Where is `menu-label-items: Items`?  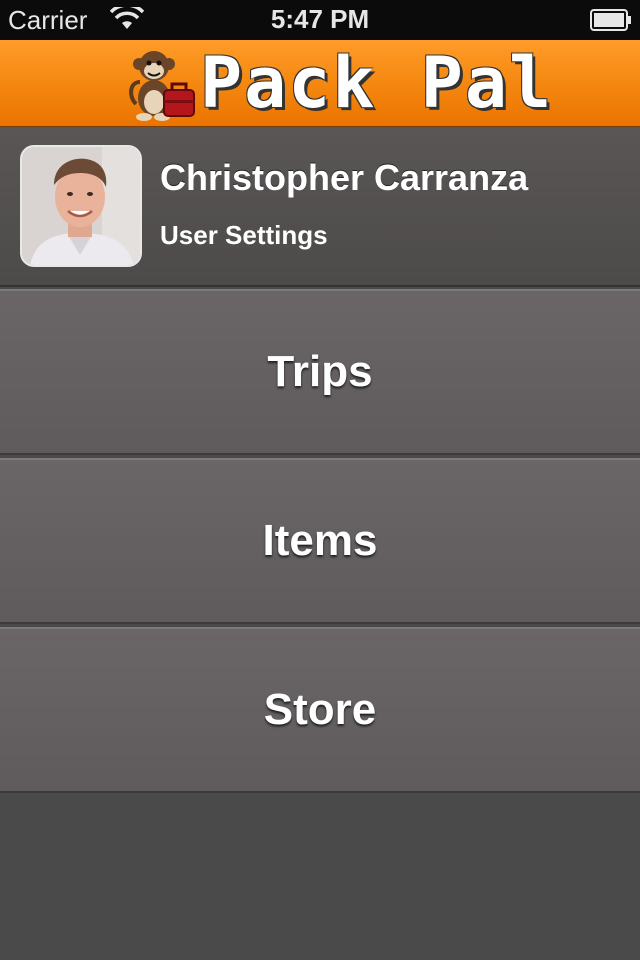 menu-label-items: Items is located at coordinates (320, 540).